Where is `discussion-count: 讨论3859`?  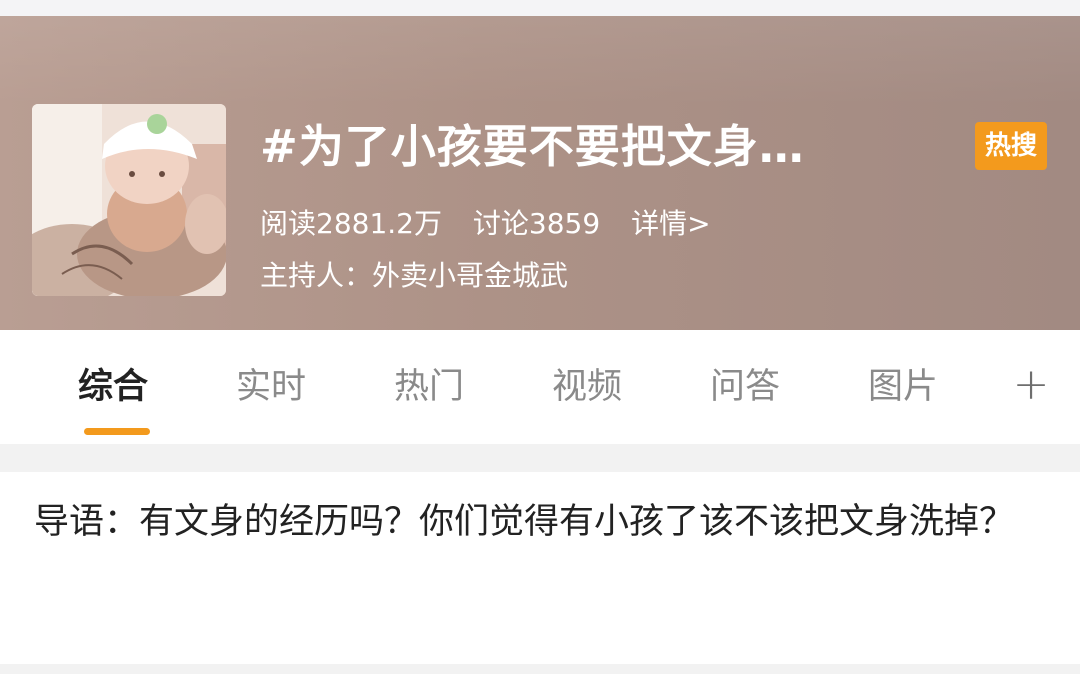
discussion-count: 讨论3859 is located at coordinates (536, 223).